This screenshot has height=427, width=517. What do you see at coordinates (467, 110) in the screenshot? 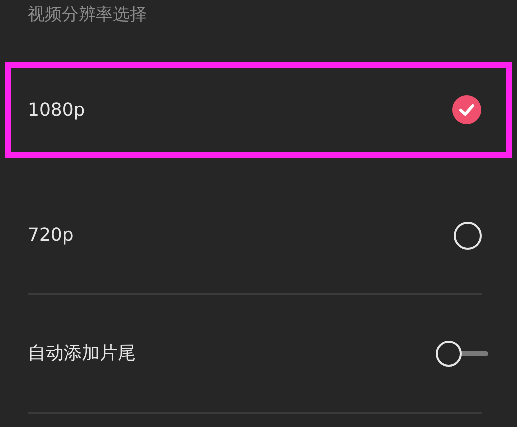
I see `check-icon` at bounding box center [467, 110].